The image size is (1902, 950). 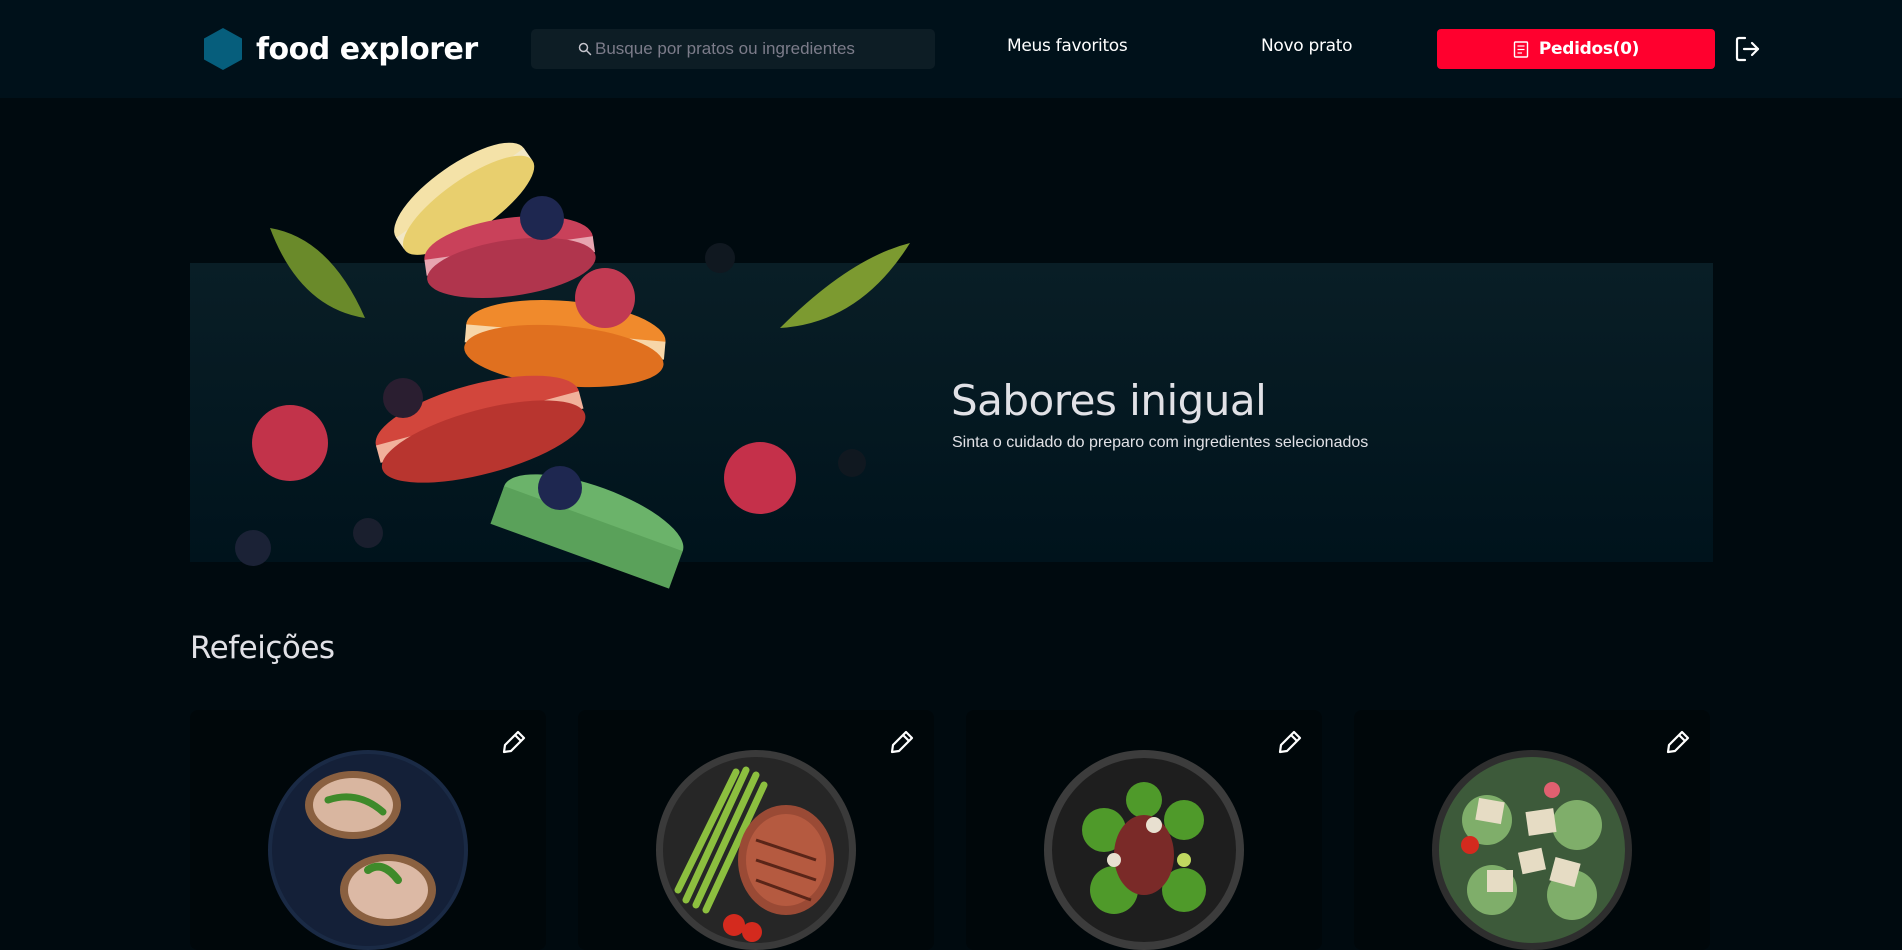 I want to click on sign-out-icon, so click(x=1748, y=49).